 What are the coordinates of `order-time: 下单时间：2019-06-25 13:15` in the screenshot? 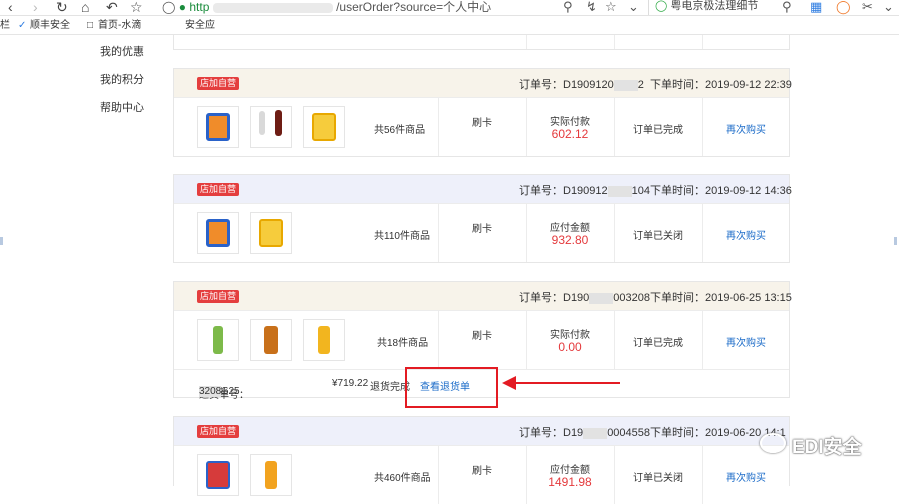 It's located at (721, 298).